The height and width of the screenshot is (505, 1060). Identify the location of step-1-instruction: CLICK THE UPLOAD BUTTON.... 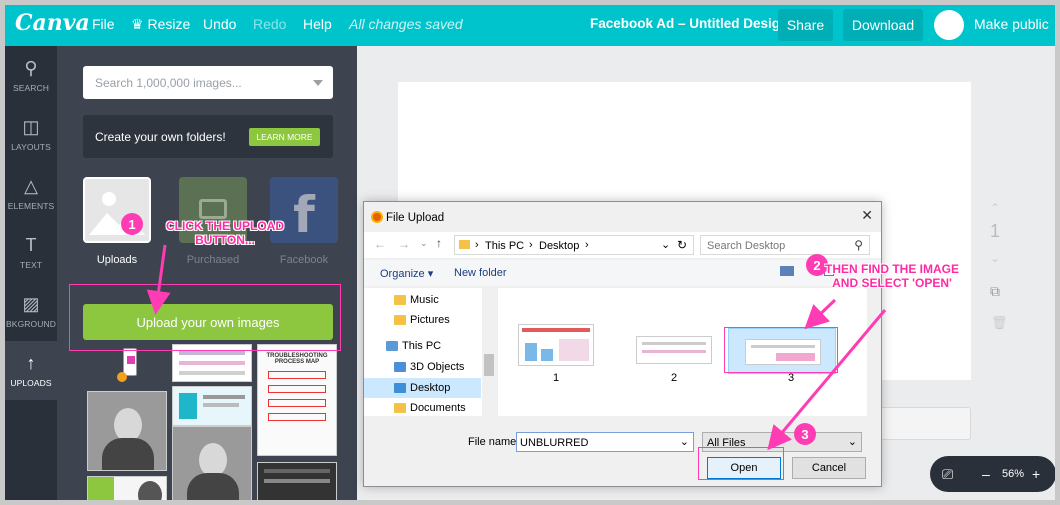
(225, 233).